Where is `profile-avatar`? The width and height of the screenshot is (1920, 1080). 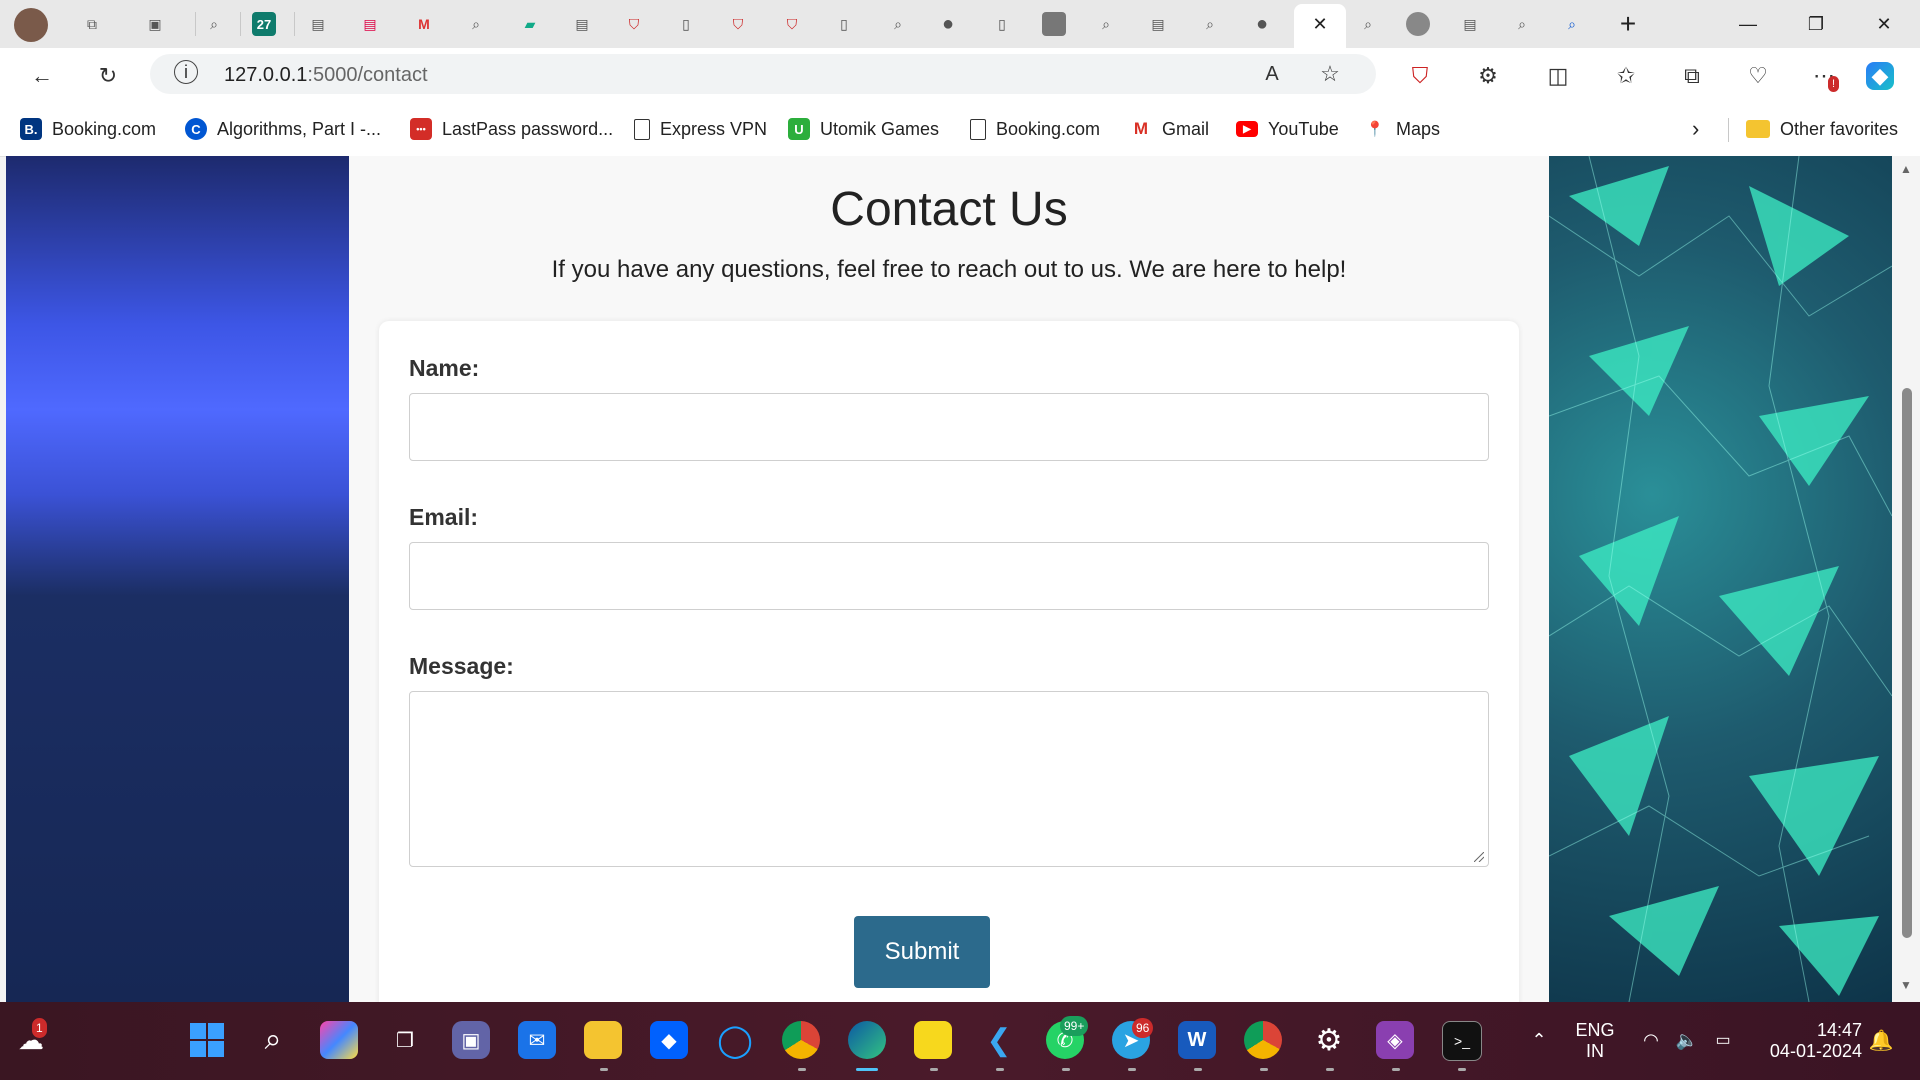 profile-avatar is located at coordinates (31, 25).